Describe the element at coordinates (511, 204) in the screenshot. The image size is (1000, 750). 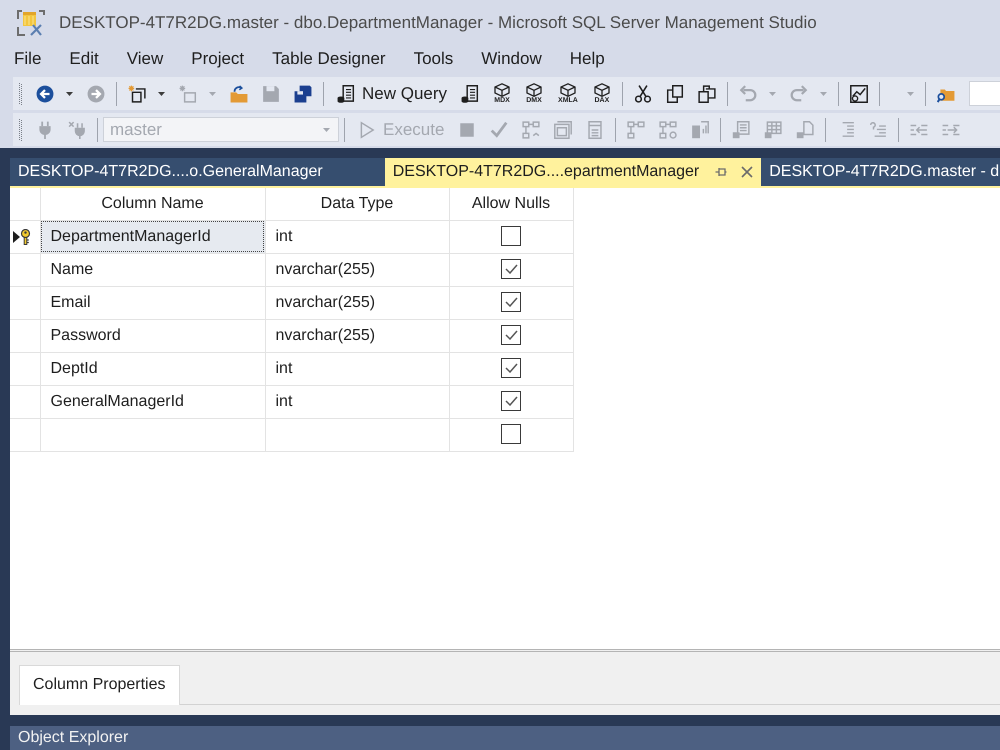
I see `column-header: Allow Nulls` at that location.